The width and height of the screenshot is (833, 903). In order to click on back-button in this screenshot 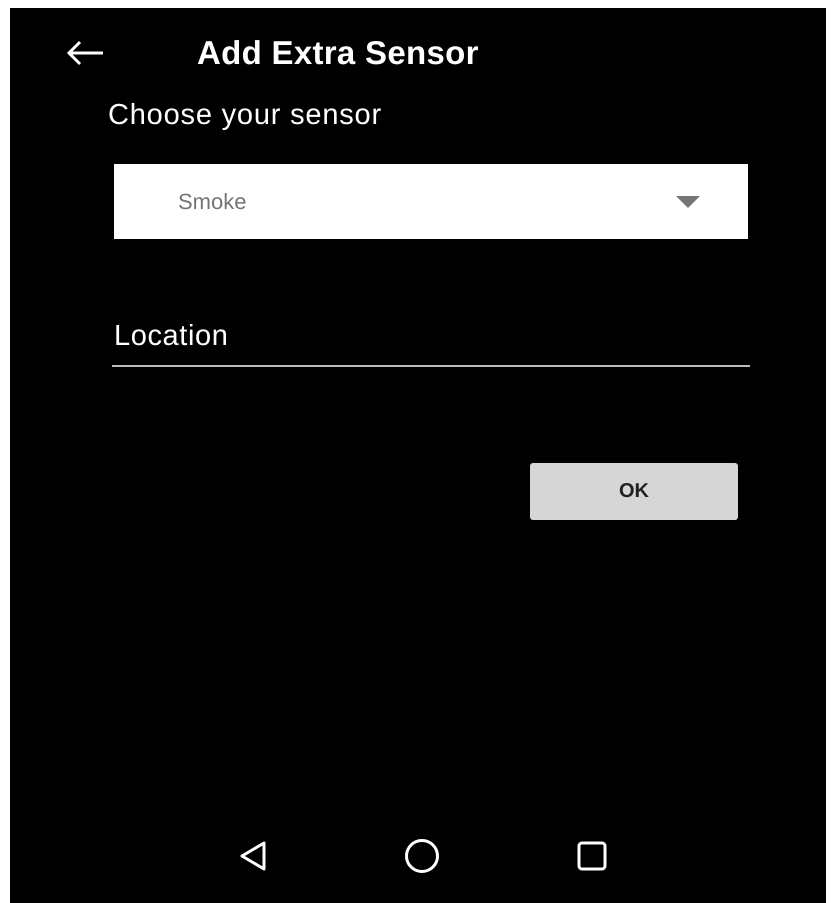, I will do `click(85, 53)`.